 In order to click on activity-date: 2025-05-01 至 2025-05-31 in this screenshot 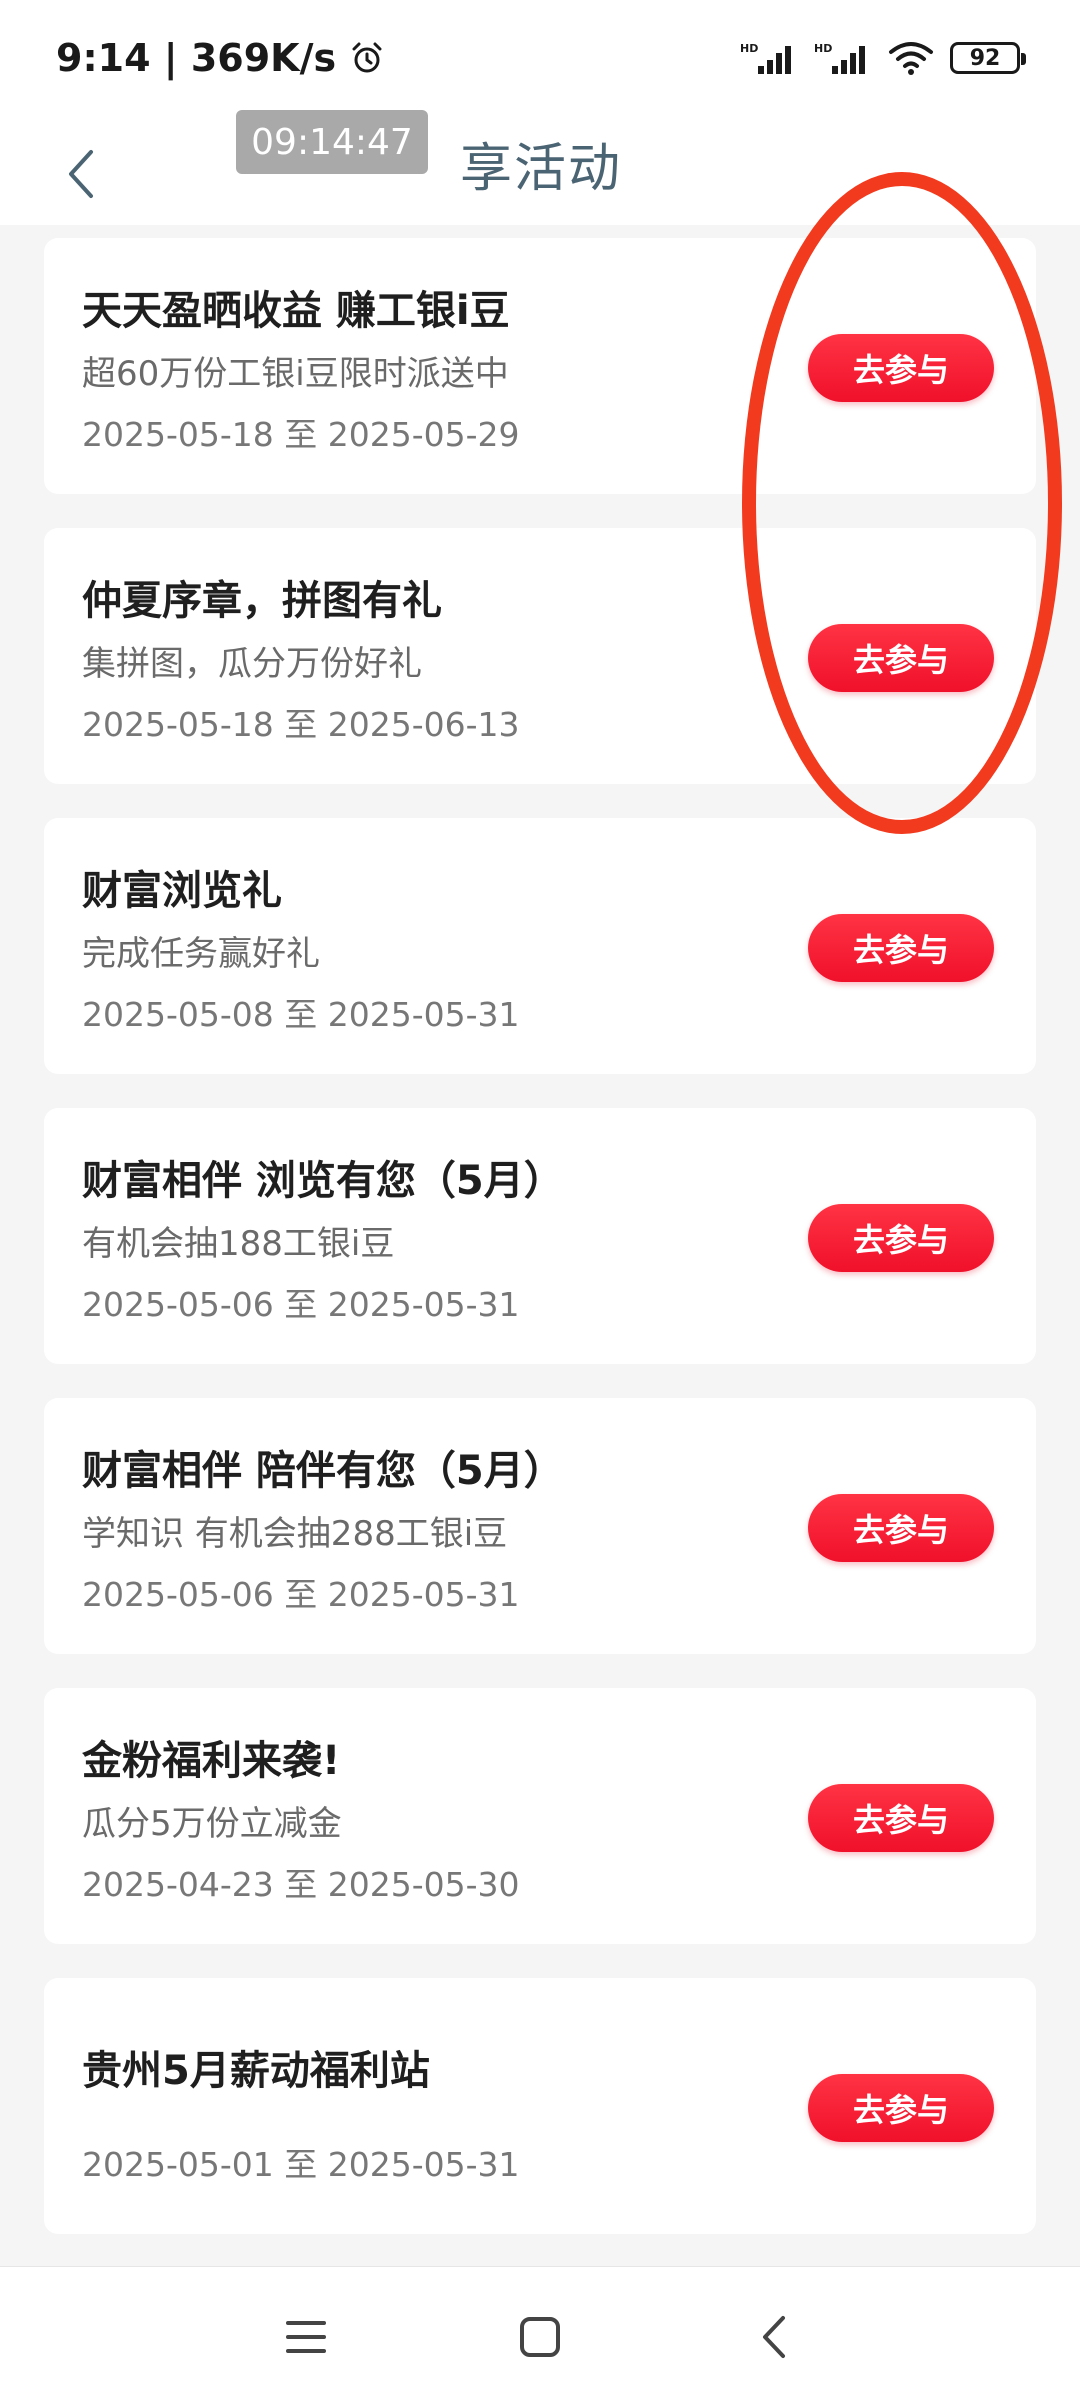, I will do `click(301, 2164)`.